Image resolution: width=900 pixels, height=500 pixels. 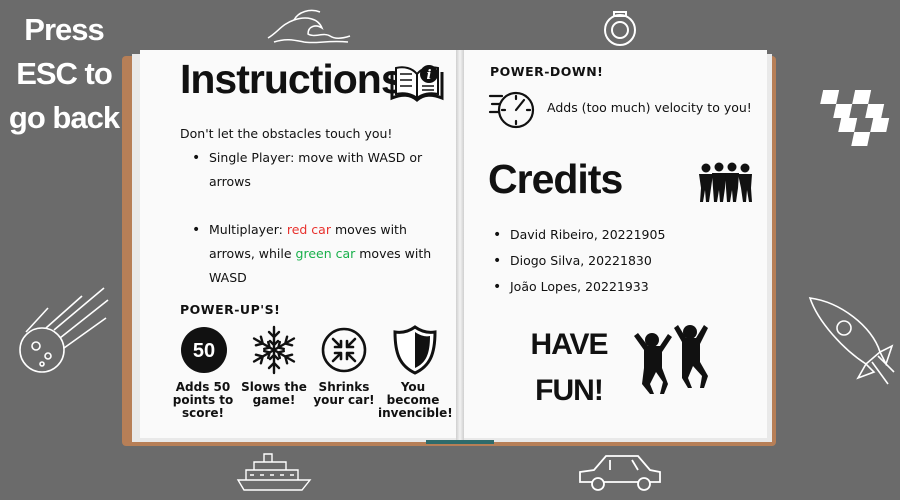 What do you see at coordinates (547, 71) in the screenshot?
I see `powerdown-title: POWER-DOWN!` at bounding box center [547, 71].